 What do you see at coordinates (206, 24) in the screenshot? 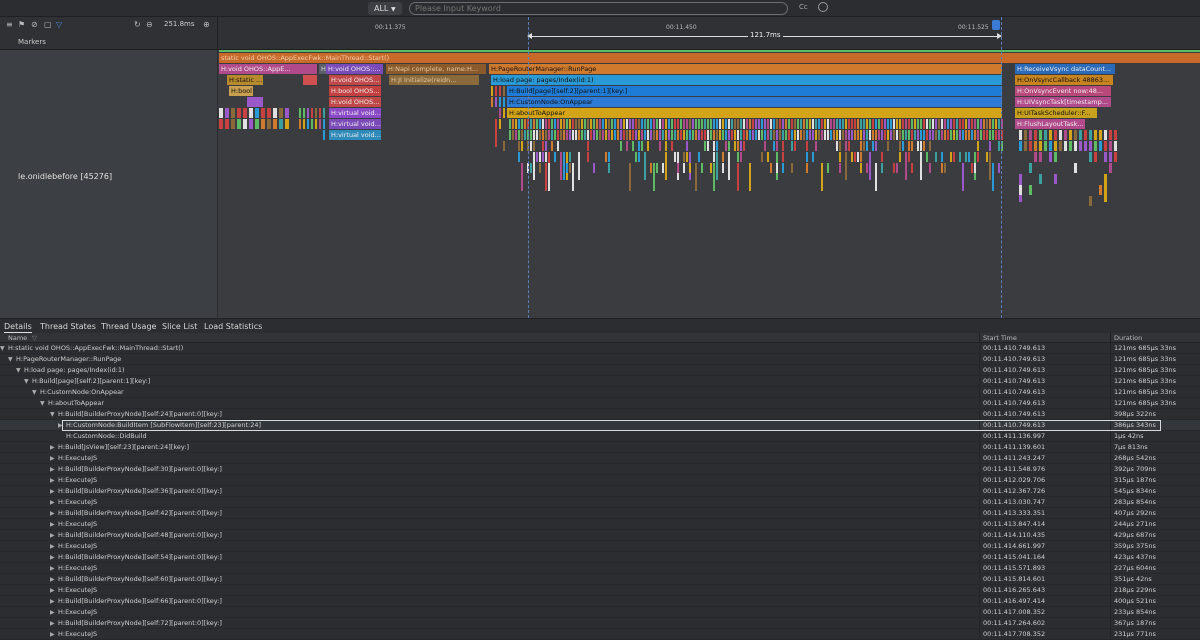
I see `zoom-in-icon: ⊕` at bounding box center [206, 24].